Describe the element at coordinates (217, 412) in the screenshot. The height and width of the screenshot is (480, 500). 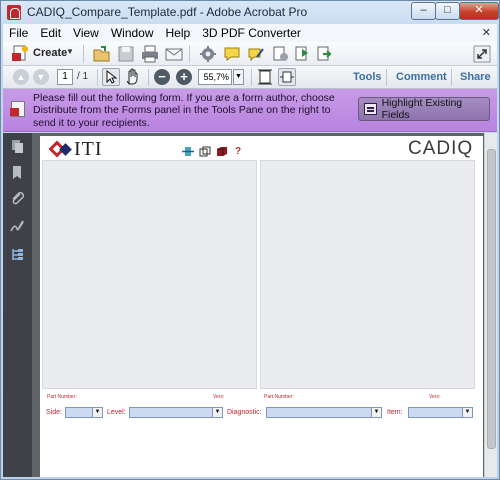
I see `level-dropdown-arrow-icon: ▼` at that location.